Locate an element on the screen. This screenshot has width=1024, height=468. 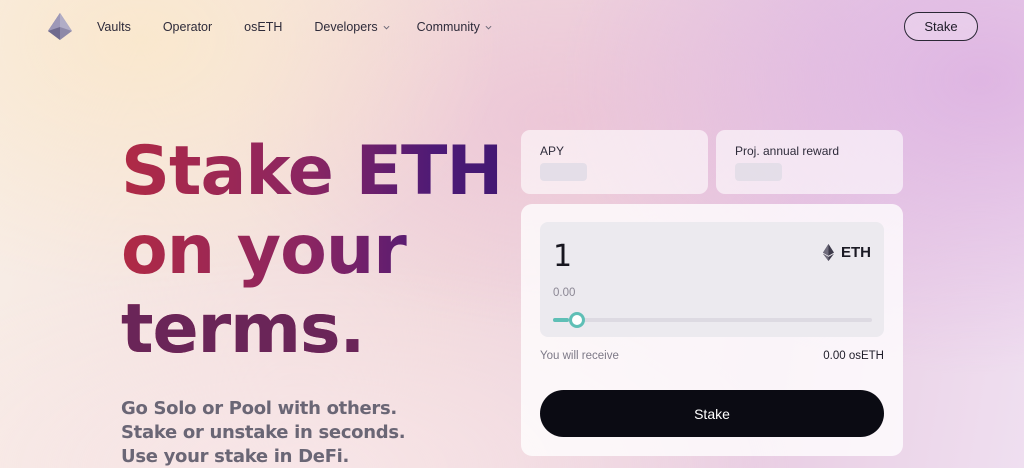
token-label: ETH is located at coordinates (856, 252).